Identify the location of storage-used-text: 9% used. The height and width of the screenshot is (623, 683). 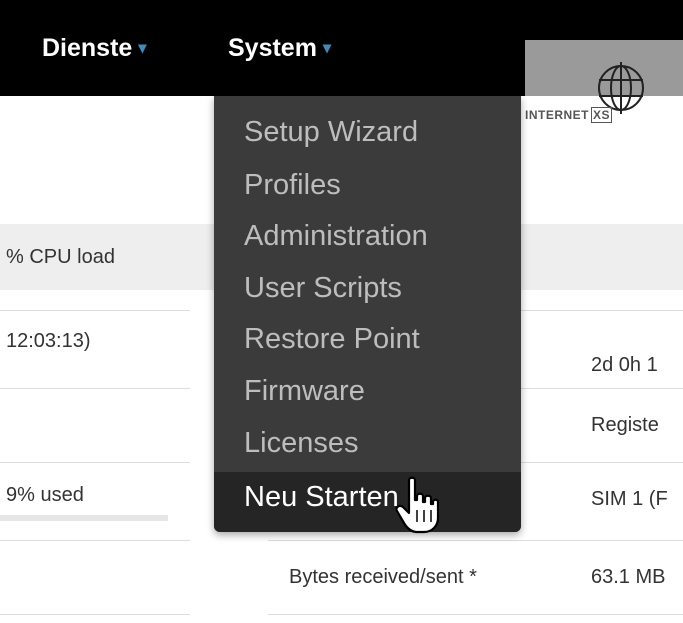
(45, 495).